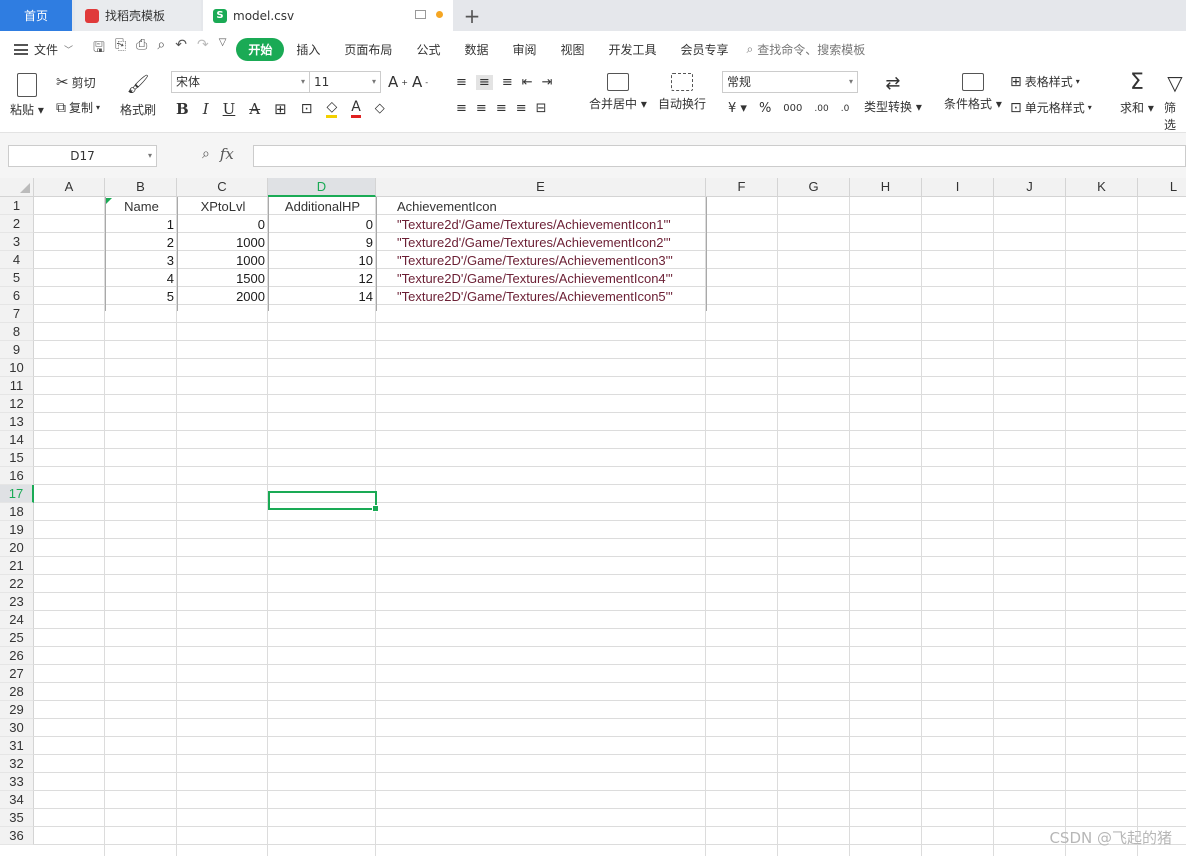 The width and height of the screenshot is (1186, 856). Describe the element at coordinates (547, 82) in the screenshot. I see `increase-indent-icon: ⇥` at that location.